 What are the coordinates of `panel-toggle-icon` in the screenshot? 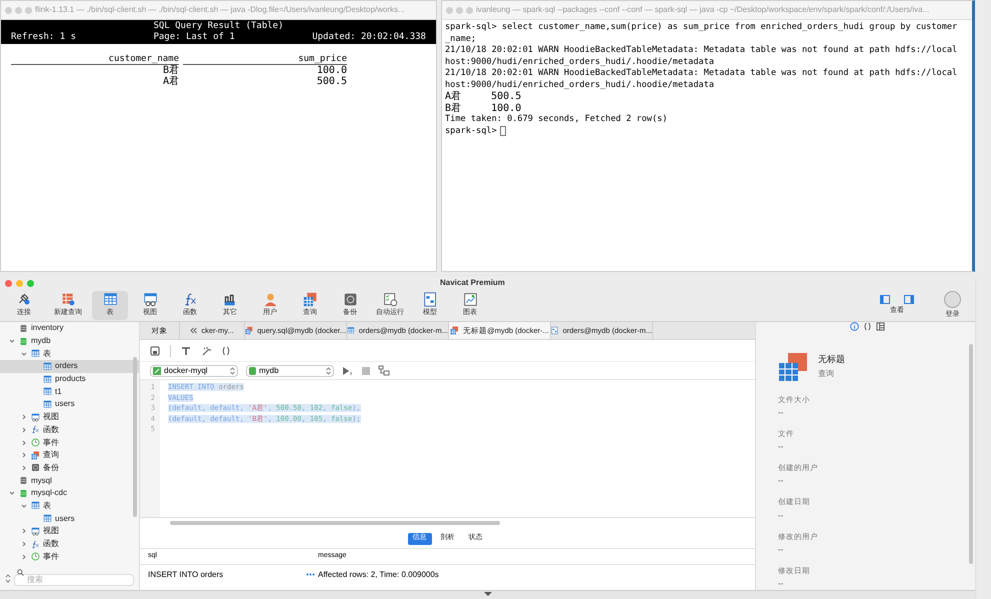 It's located at (897, 299).